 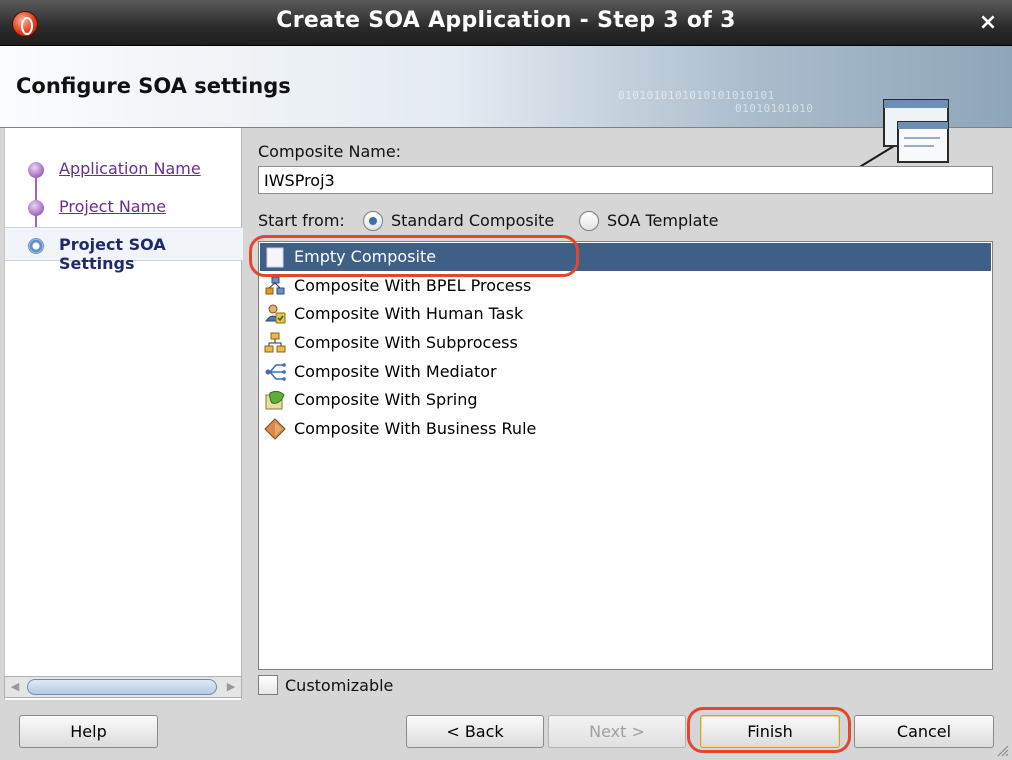 What do you see at coordinates (373, 221) in the screenshot?
I see `standard-composite-radio` at bounding box center [373, 221].